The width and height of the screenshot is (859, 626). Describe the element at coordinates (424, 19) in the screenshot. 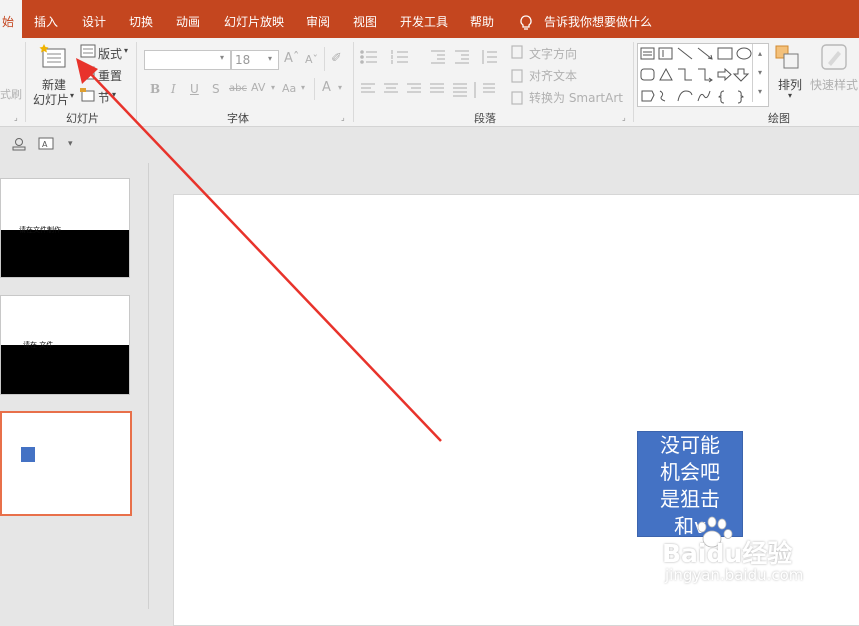

I see `tab-developer: 开发工具` at that location.